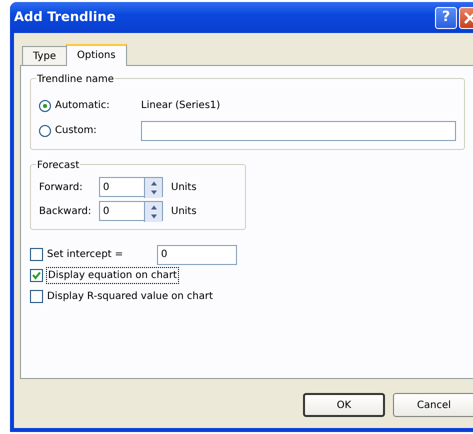 This screenshot has width=473, height=434. Describe the element at coordinates (344, 405) in the screenshot. I see `dialog-button: OK` at that location.